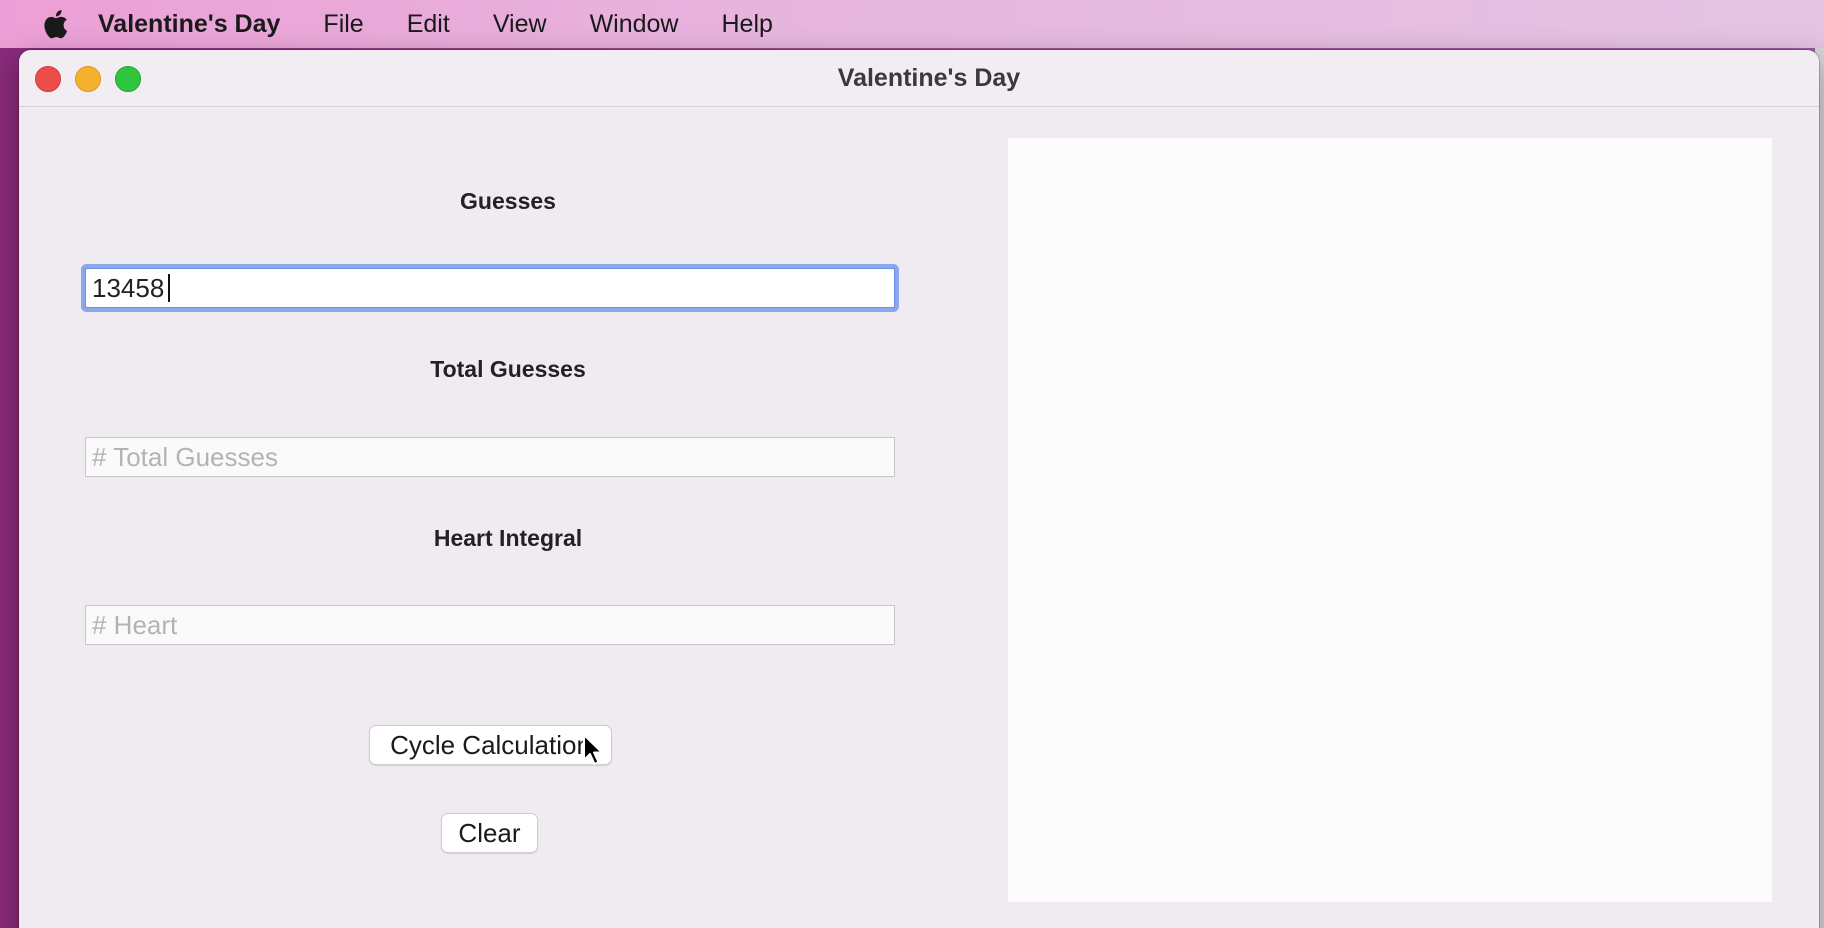  Describe the element at coordinates (169, 288) in the screenshot. I see `text-caret` at that location.